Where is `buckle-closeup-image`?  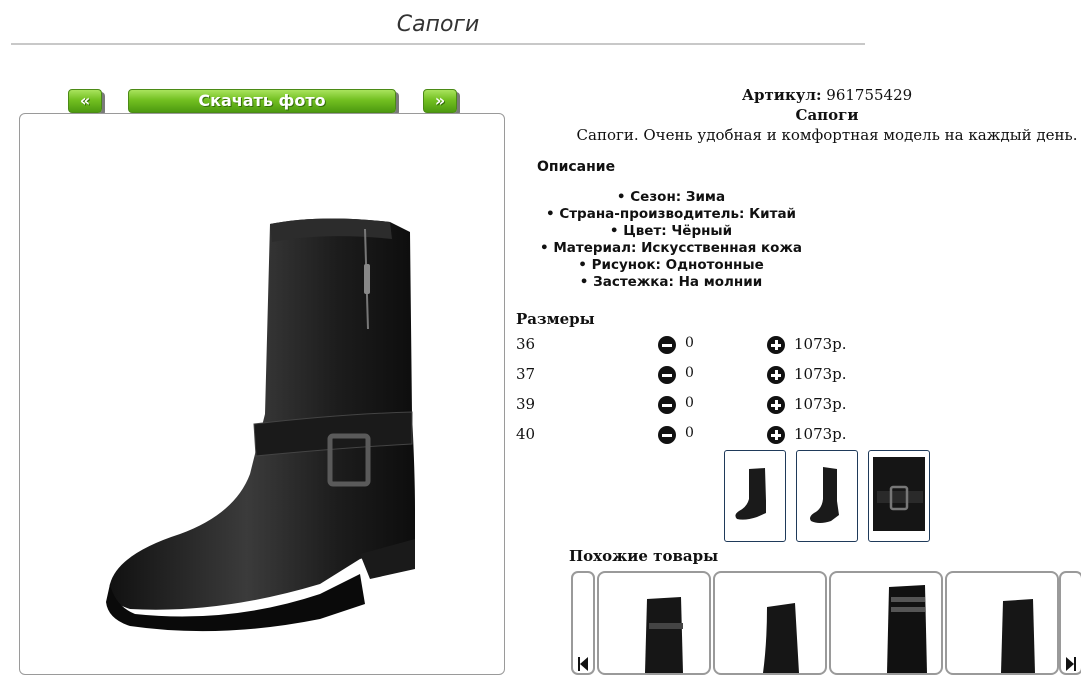
buckle-closeup-image is located at coordinates (899, 494).